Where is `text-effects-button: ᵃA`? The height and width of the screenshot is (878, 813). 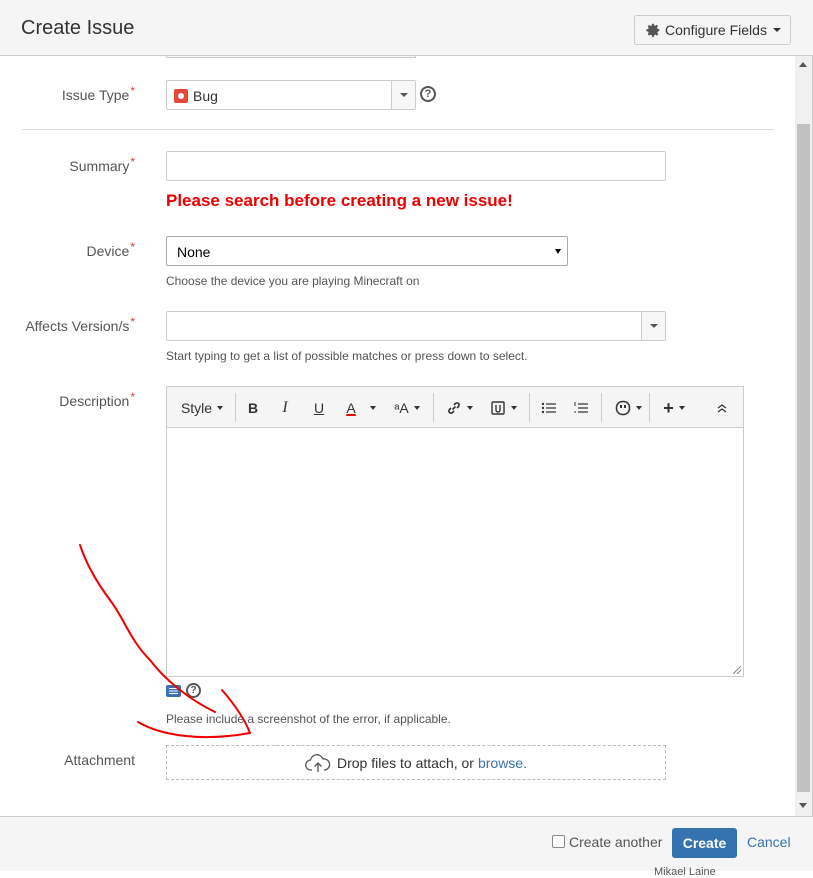 text-effects-button: ᵃA is located at coordinates (407, 408).